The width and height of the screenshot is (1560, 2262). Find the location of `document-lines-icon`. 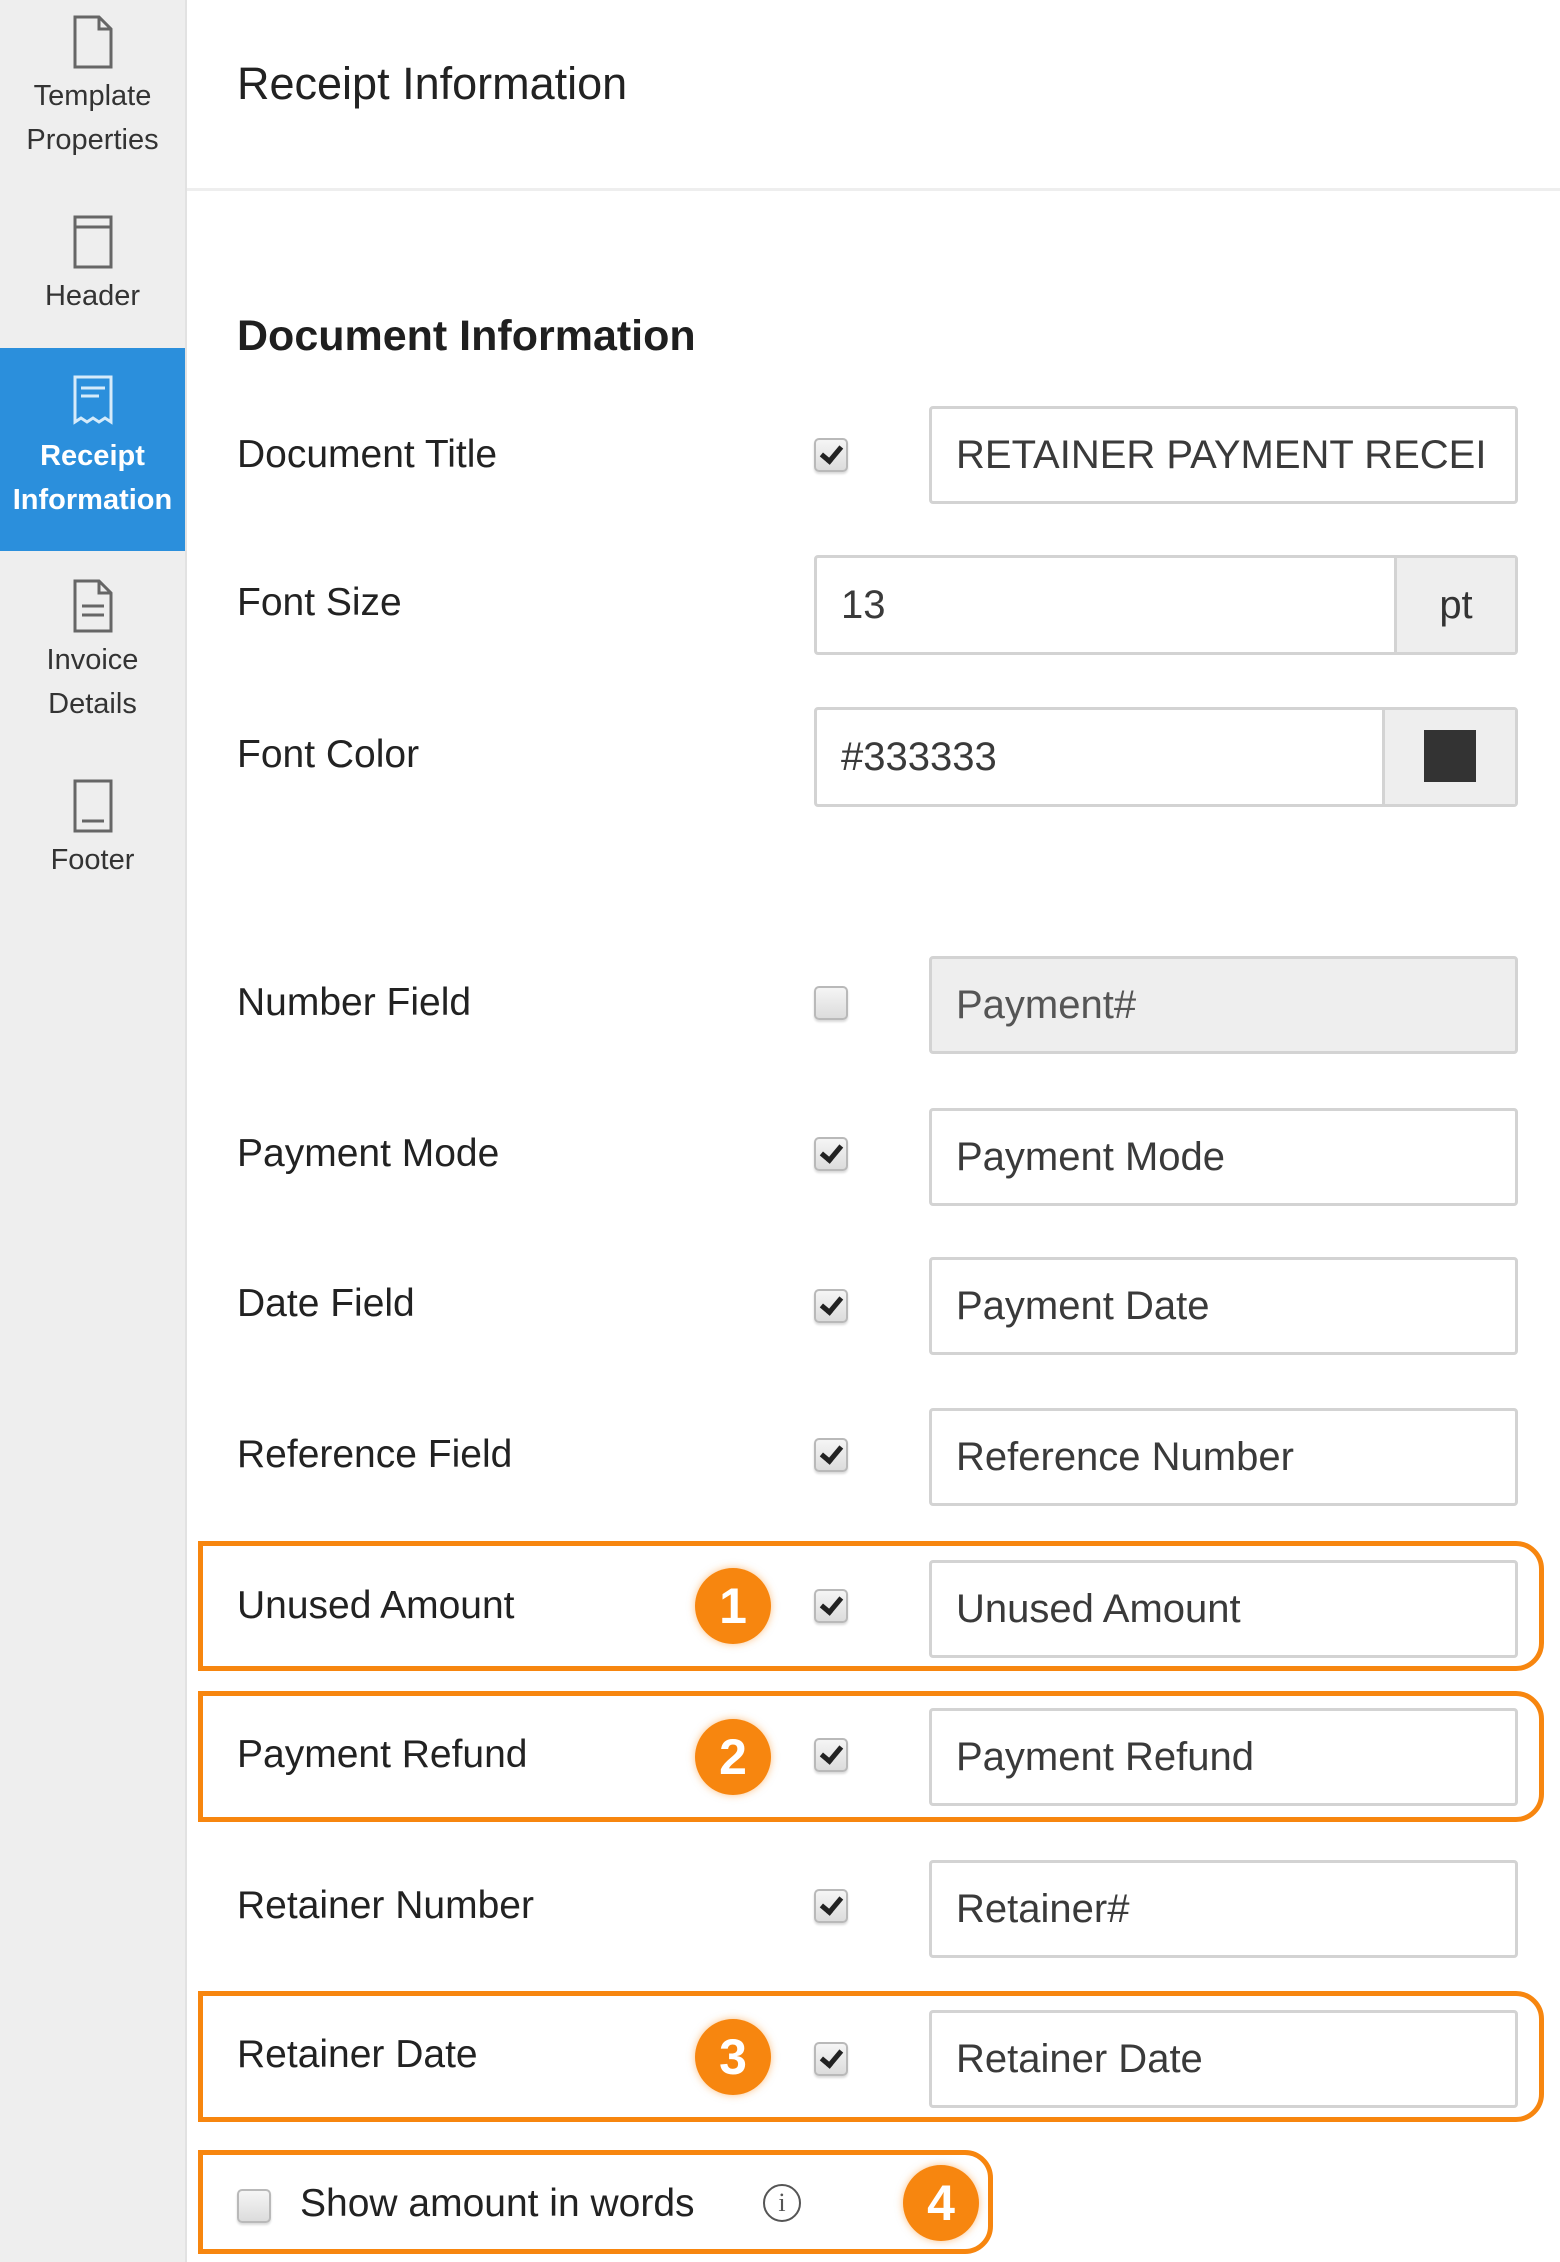

document-lines-icon is located at coordinates (92, 606).